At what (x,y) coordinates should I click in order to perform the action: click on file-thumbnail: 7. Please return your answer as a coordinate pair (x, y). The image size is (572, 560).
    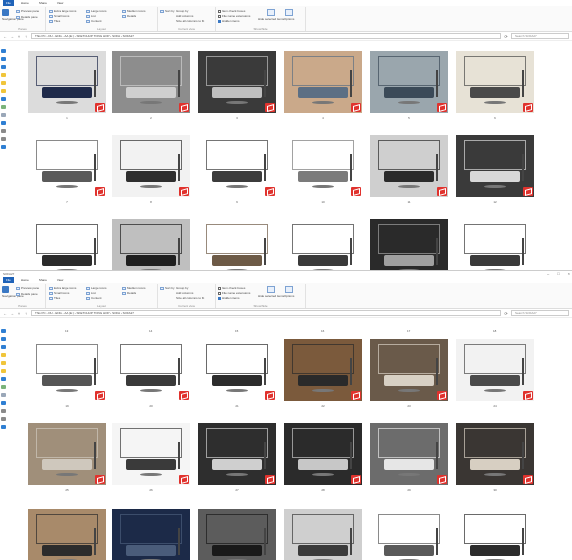
    Looking at the image, I should click on (67, 169).